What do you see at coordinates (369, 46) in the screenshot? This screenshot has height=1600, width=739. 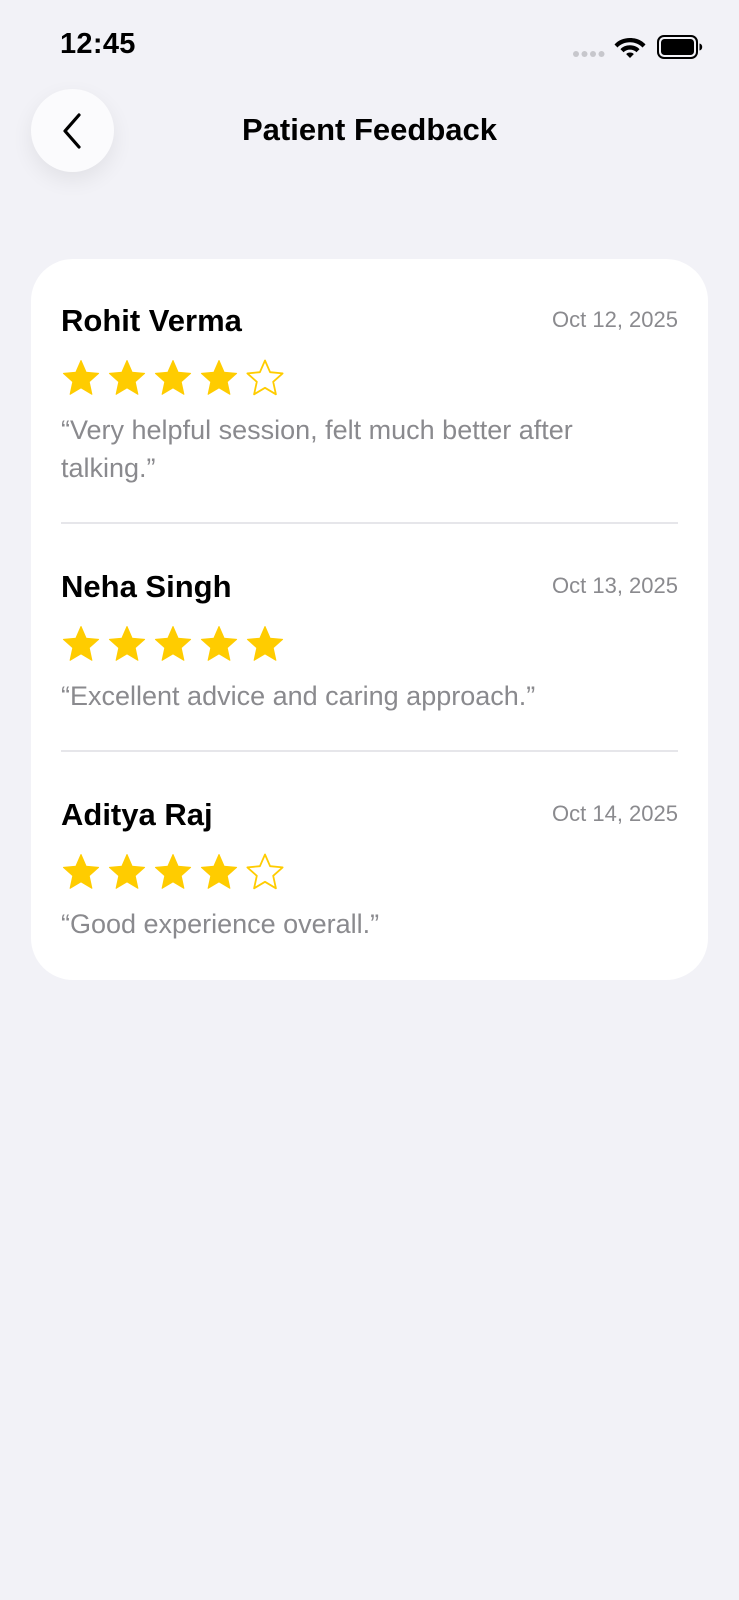 I see `status-bar: 12:45` at bounding box center [369, 46].